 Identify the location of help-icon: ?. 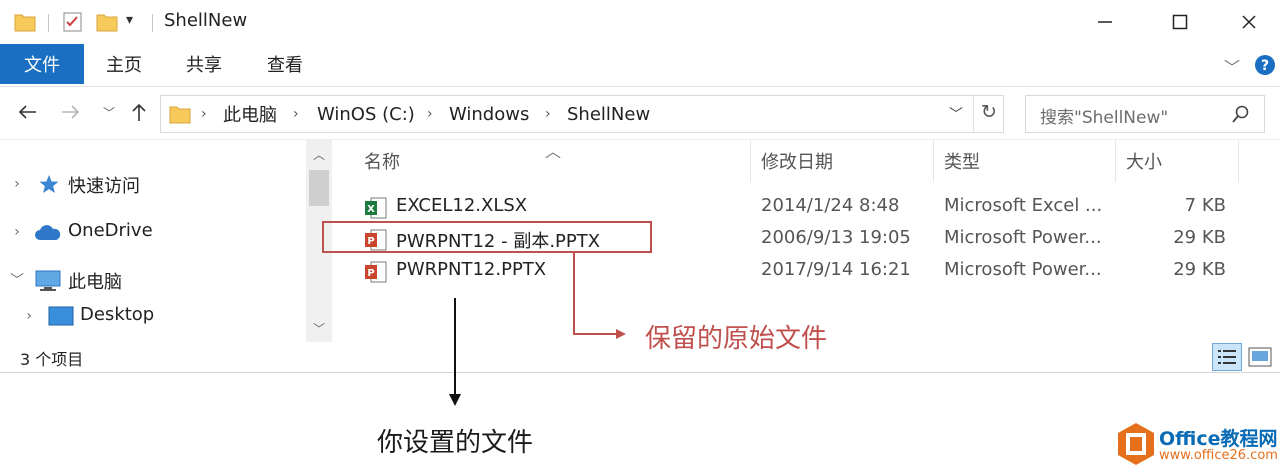
(1265, 65).